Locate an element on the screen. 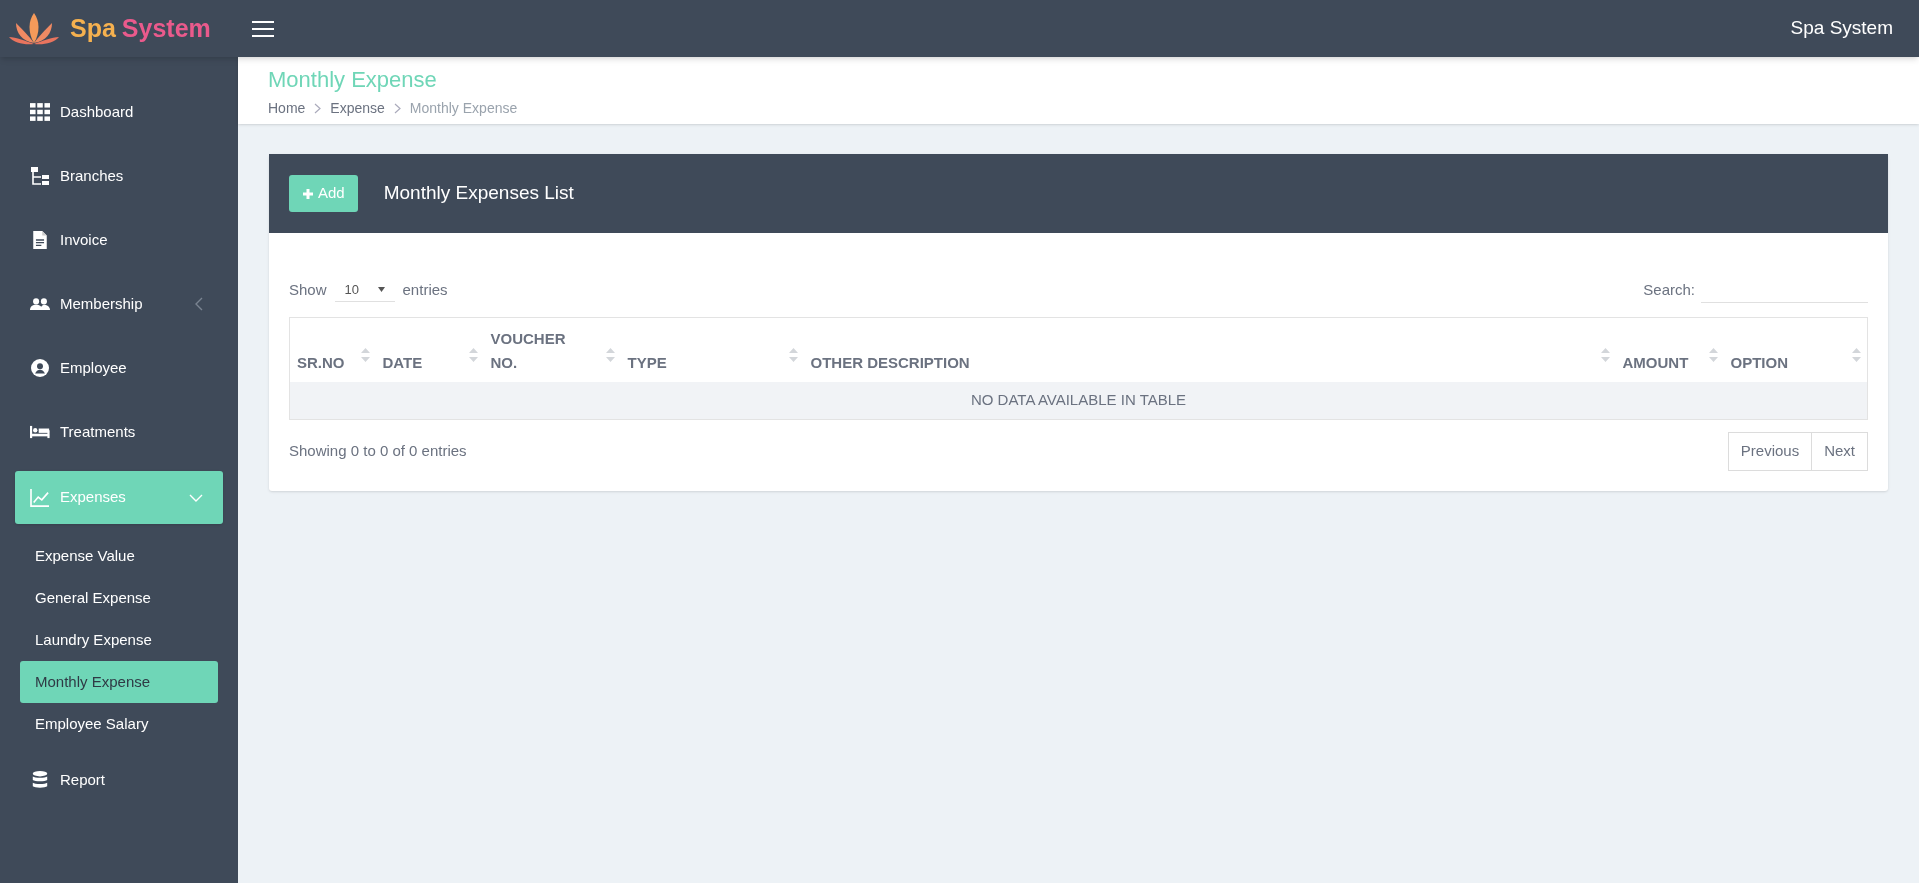 This screenshot has height=883, width=1919. card-title: Monthly Expenses List is located at coordinates (478, 193).